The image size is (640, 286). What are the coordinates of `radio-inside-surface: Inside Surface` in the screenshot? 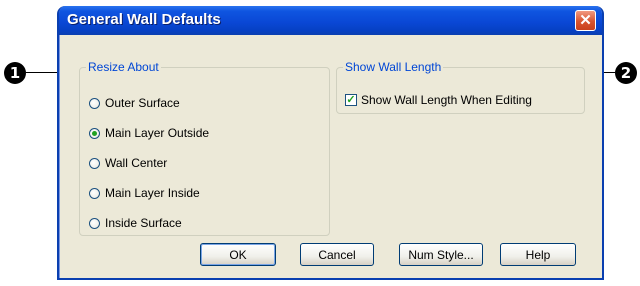 It's located at (135, 223).